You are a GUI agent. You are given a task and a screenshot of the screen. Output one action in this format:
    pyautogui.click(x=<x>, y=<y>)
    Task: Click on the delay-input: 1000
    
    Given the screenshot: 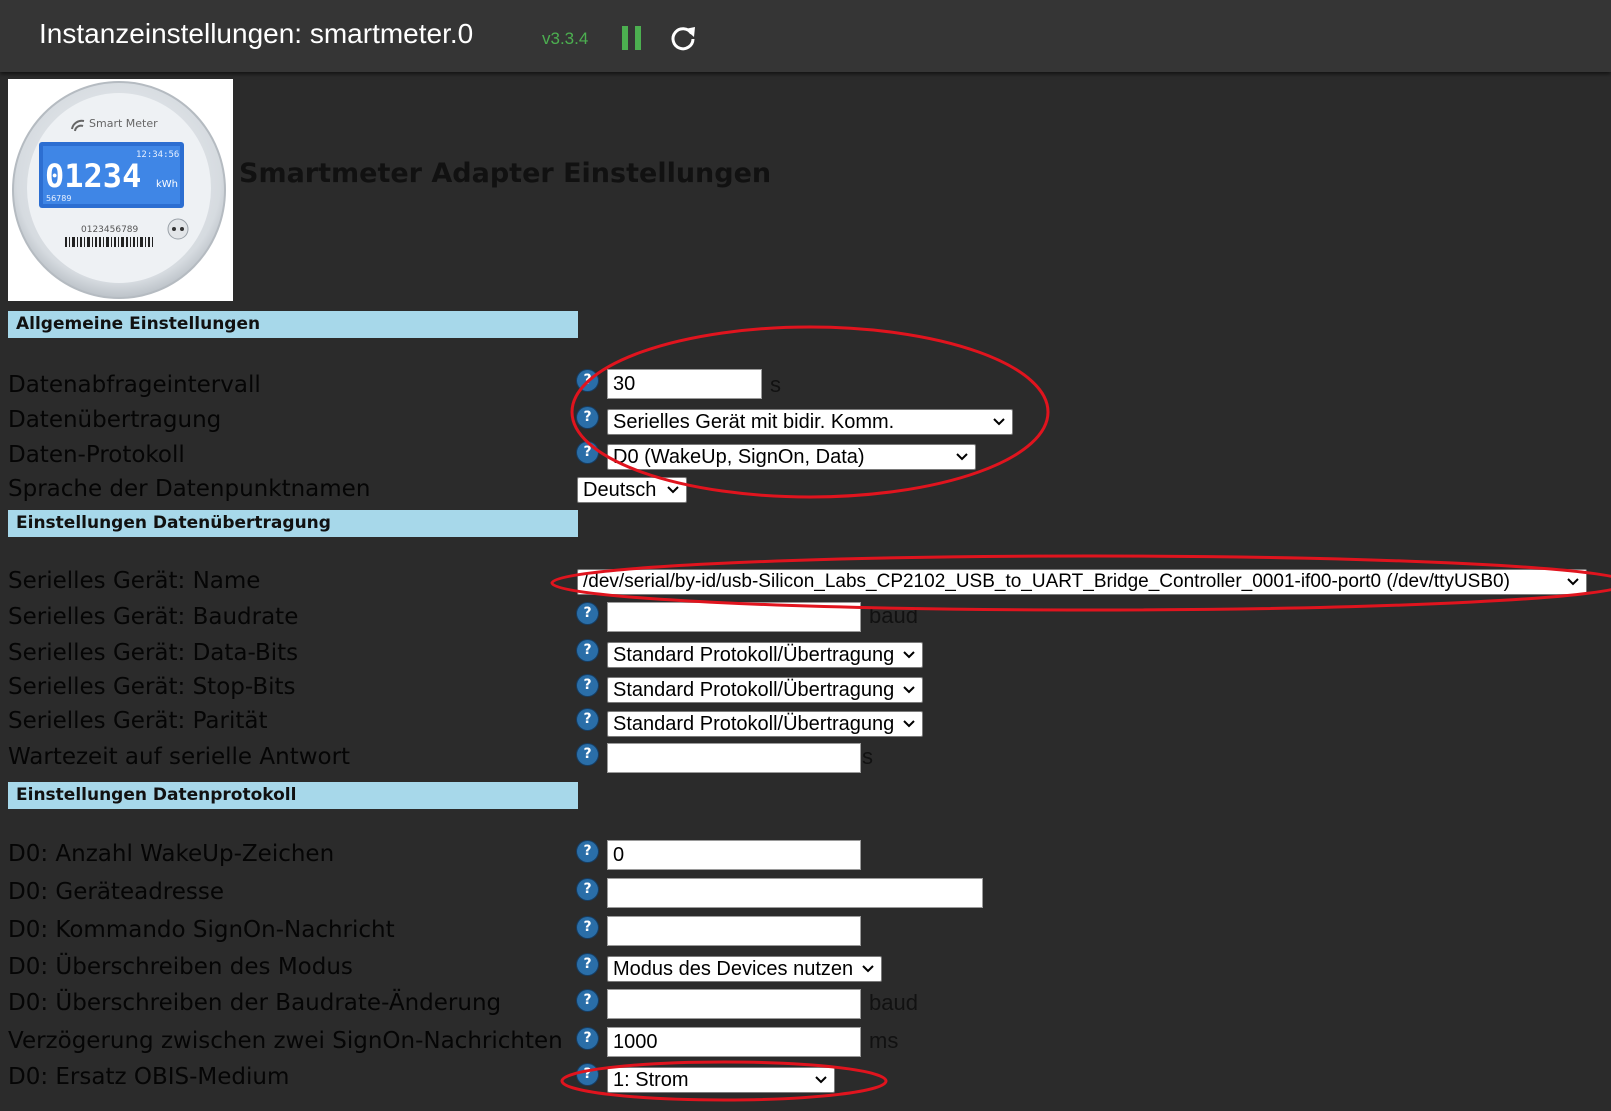 What is the action you would take?
    pyautogui.click(x=734, y=1042)
    